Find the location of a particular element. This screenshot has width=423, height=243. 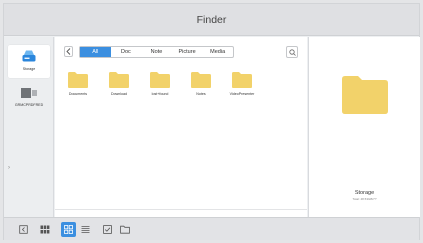

external-device-icon is located at coordinates (29, 93).